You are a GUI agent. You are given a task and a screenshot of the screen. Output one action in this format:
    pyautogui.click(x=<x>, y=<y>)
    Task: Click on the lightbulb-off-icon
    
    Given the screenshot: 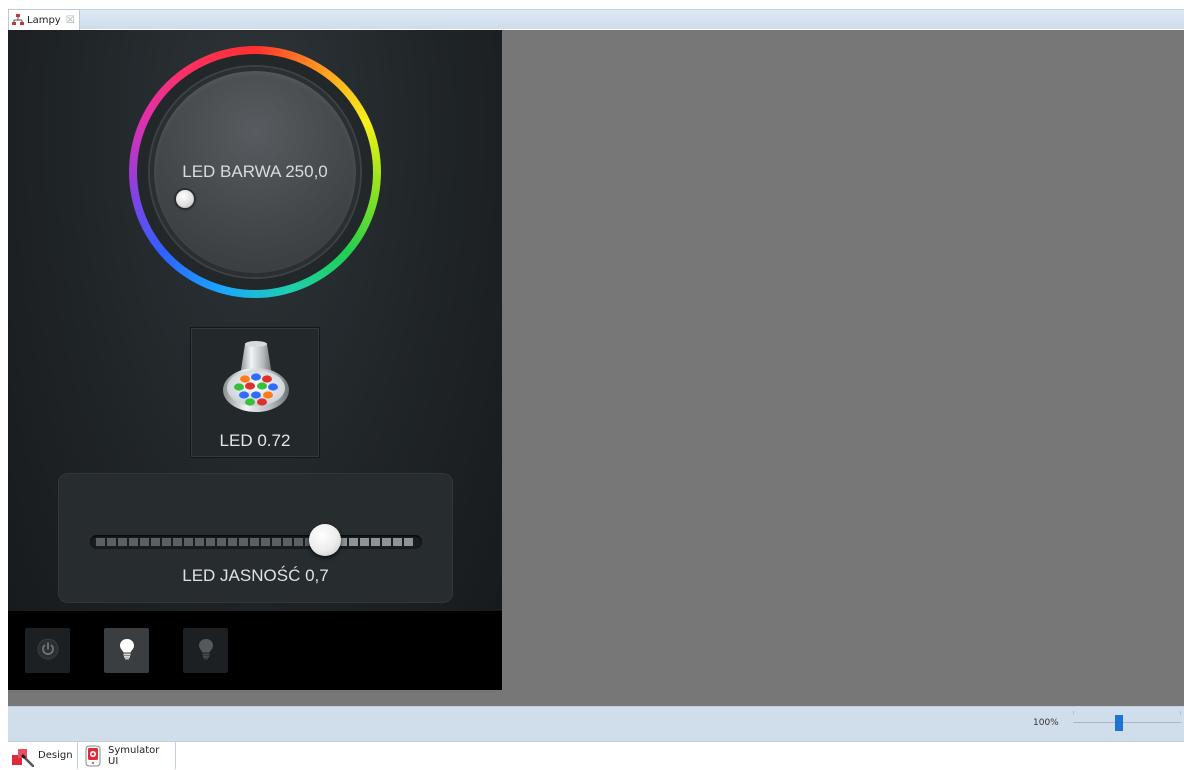 What is the action you would take?
    pyautogui.click(x=206, y=651)
    